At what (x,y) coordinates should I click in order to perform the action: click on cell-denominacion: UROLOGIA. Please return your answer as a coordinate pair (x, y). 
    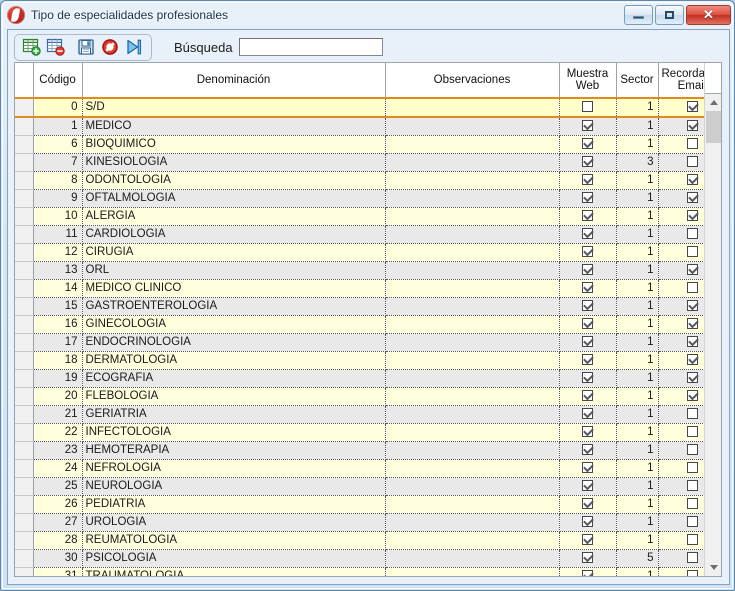
    Looking at the image, I should click on (234, 522).